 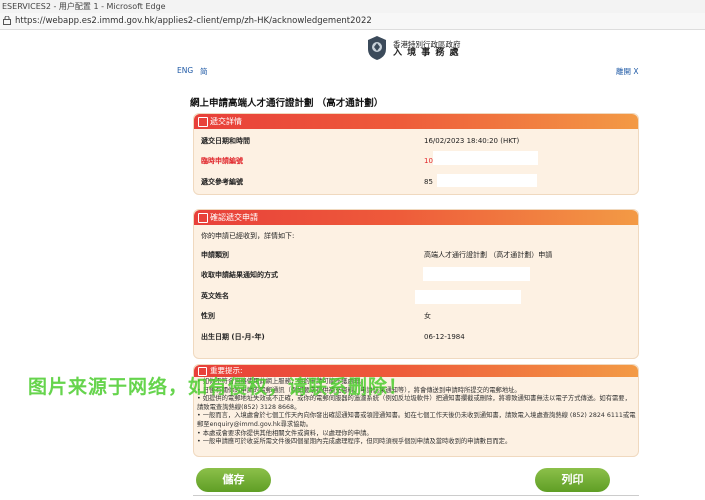 What do you see at coordinates (248, 236) in the screenshot?
I see `confirmation-intro: 你的申請已經收到，詳情如下:` at bounding box center [248, 236].